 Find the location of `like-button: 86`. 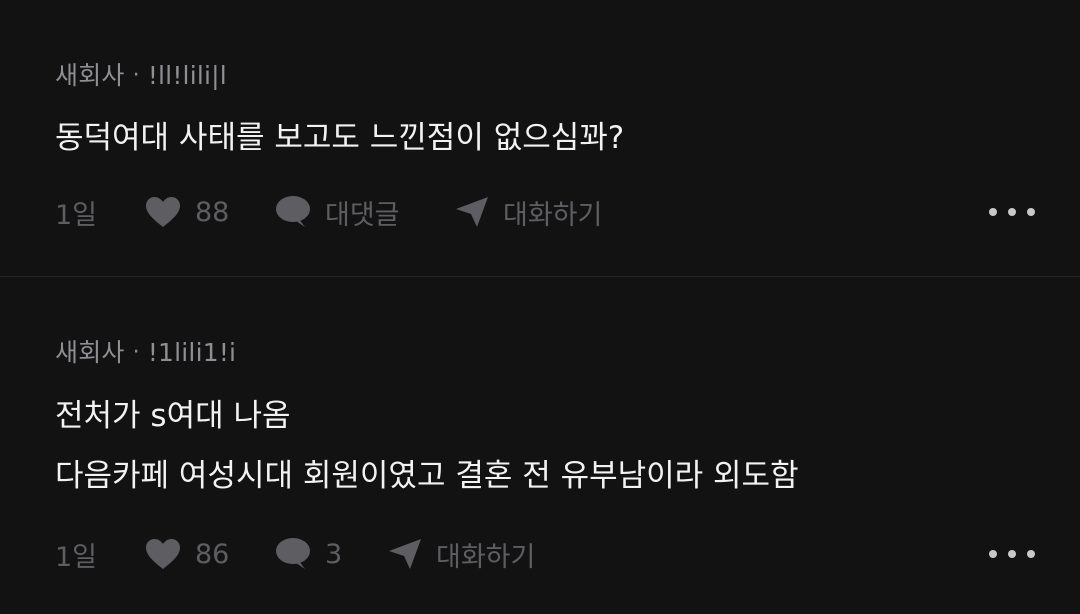

like-button: 86 is located at coordinates (187, 554).